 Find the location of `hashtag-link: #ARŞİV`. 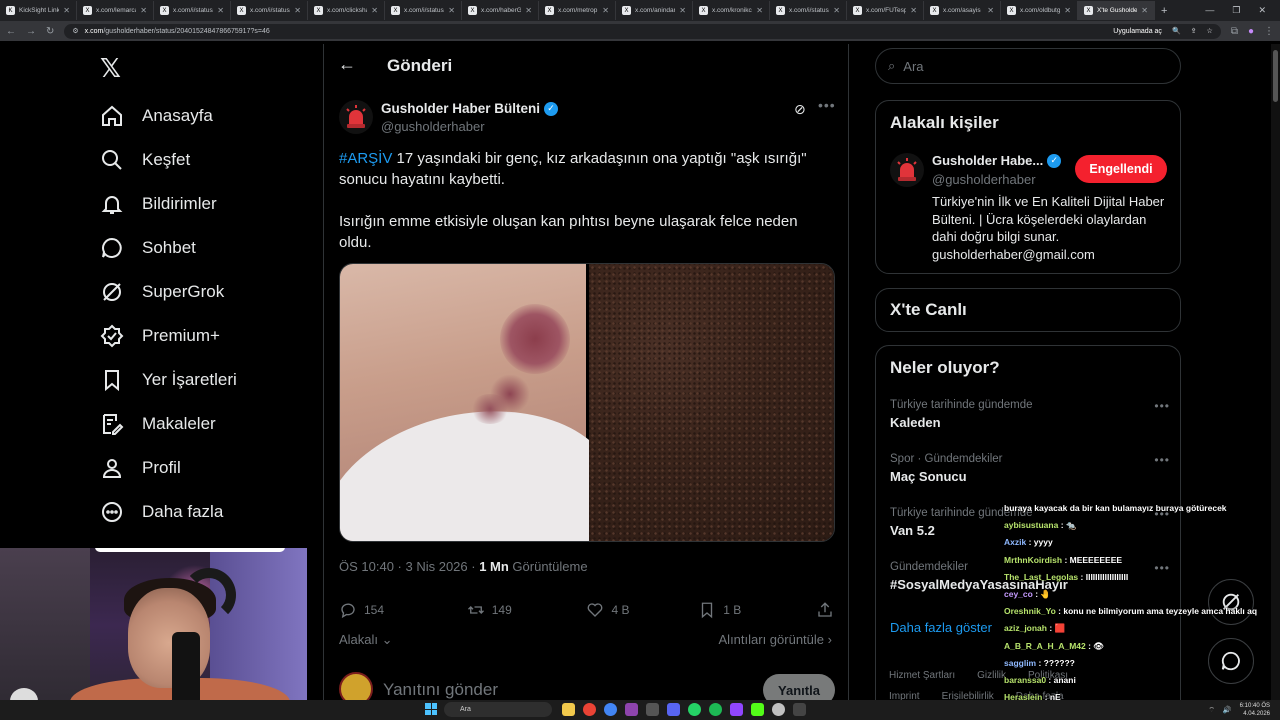

hashtag-link: #ARŞİV is located at coordinates (365, 158).